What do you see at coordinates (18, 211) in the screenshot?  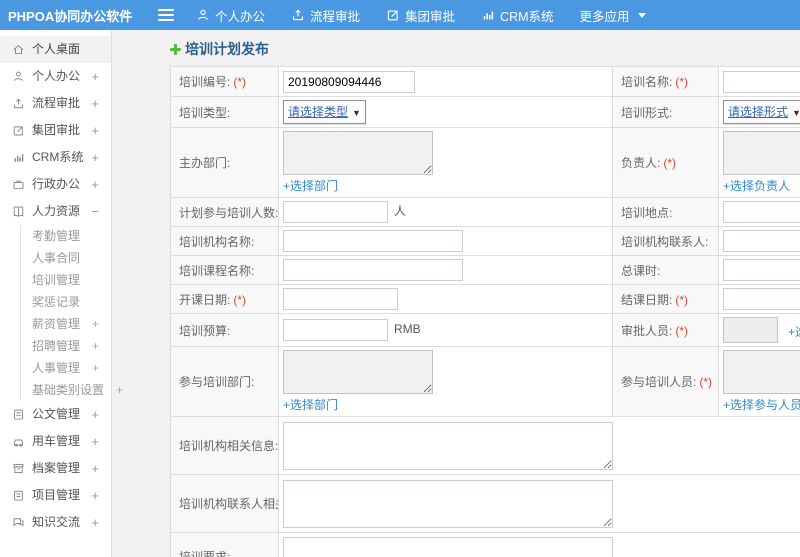 I see `book-icon` at bounding box center [18, 211].